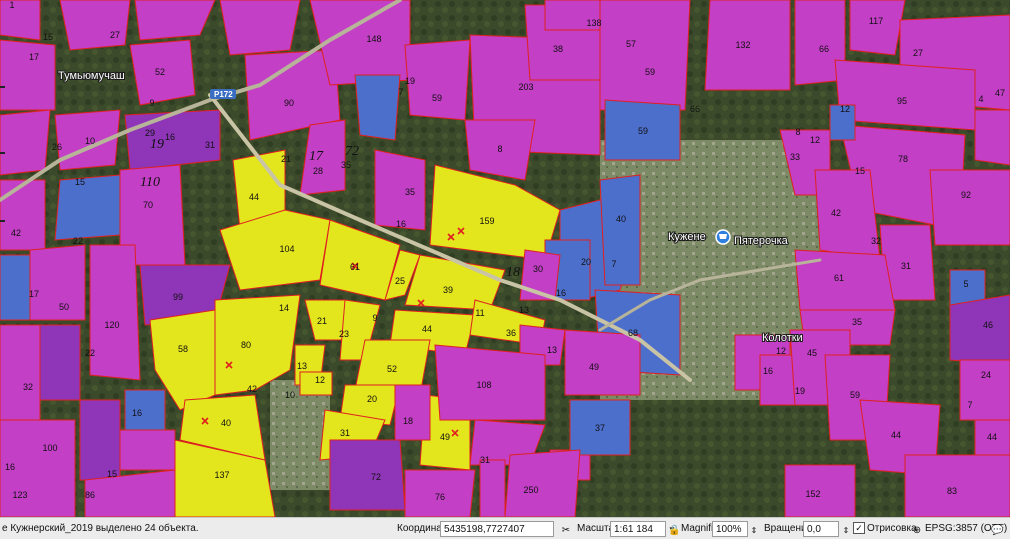 The image size is (1010, 539). I want to click on panel-splitter-tick, so click(2, 87).